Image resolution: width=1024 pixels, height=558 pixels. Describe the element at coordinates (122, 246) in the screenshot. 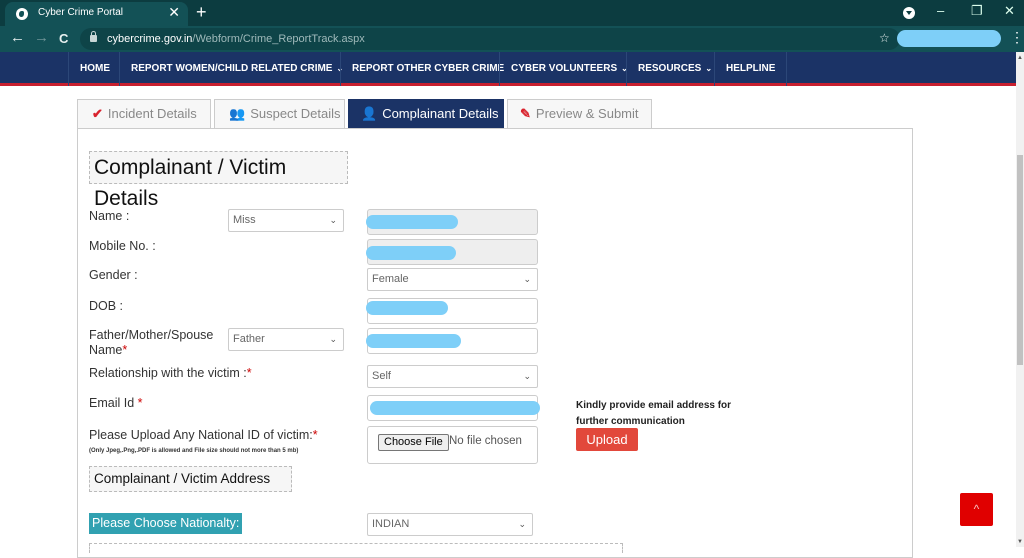

I see `mobile-label: Mobile No. :` at that location.